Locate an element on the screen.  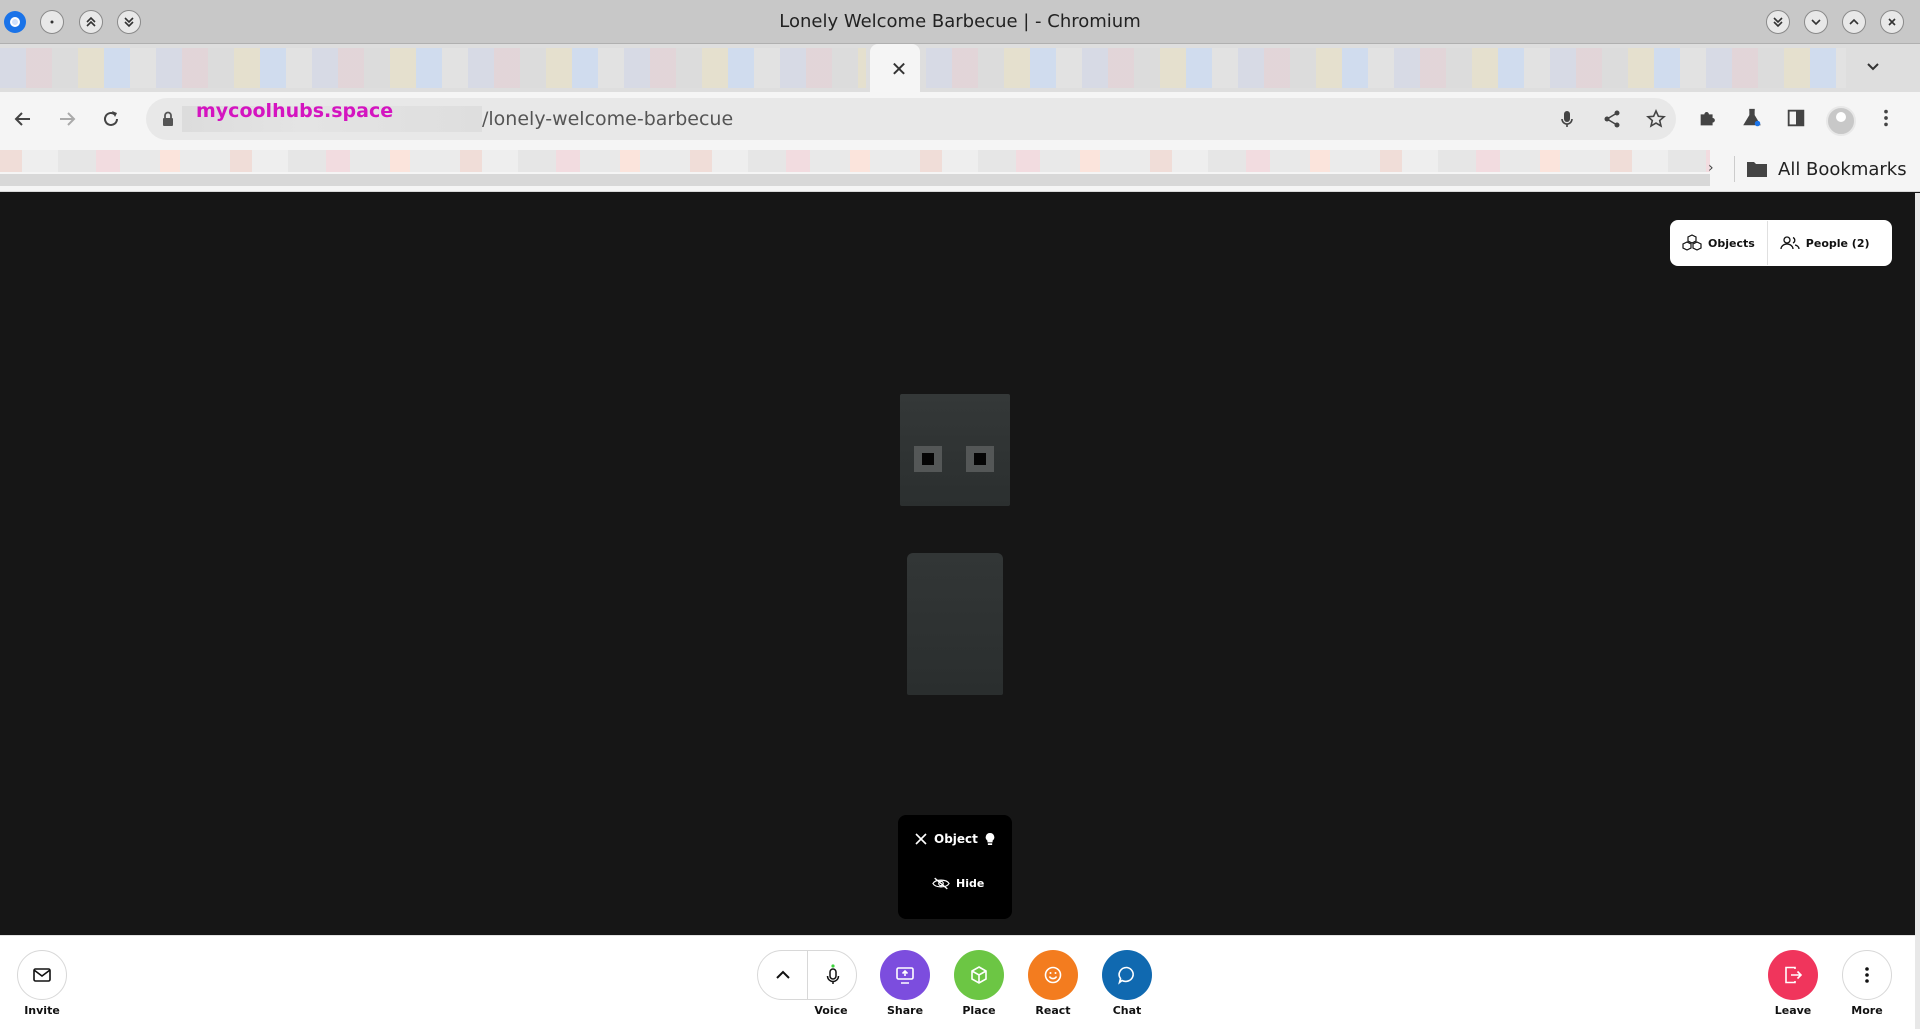
browser-menu-button is located at coordinates (1886, 118).